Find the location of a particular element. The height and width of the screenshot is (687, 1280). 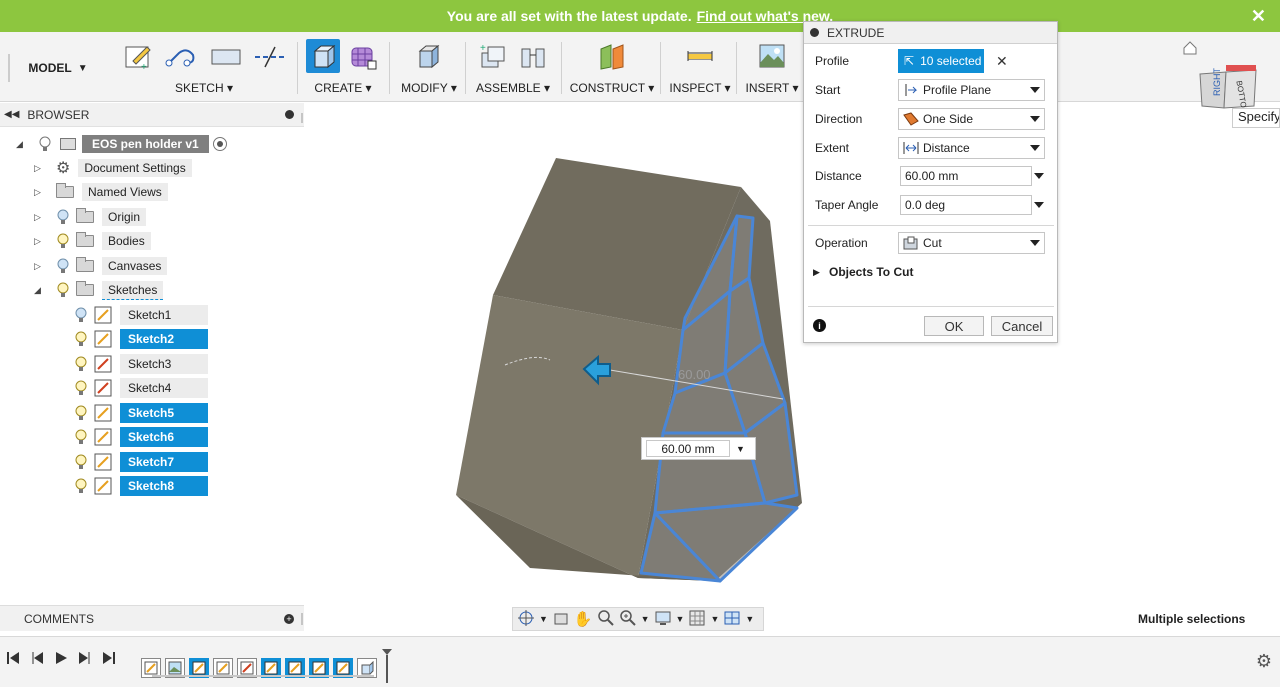

sketch-row: Sketch6 is located at coordinates (141, 437).